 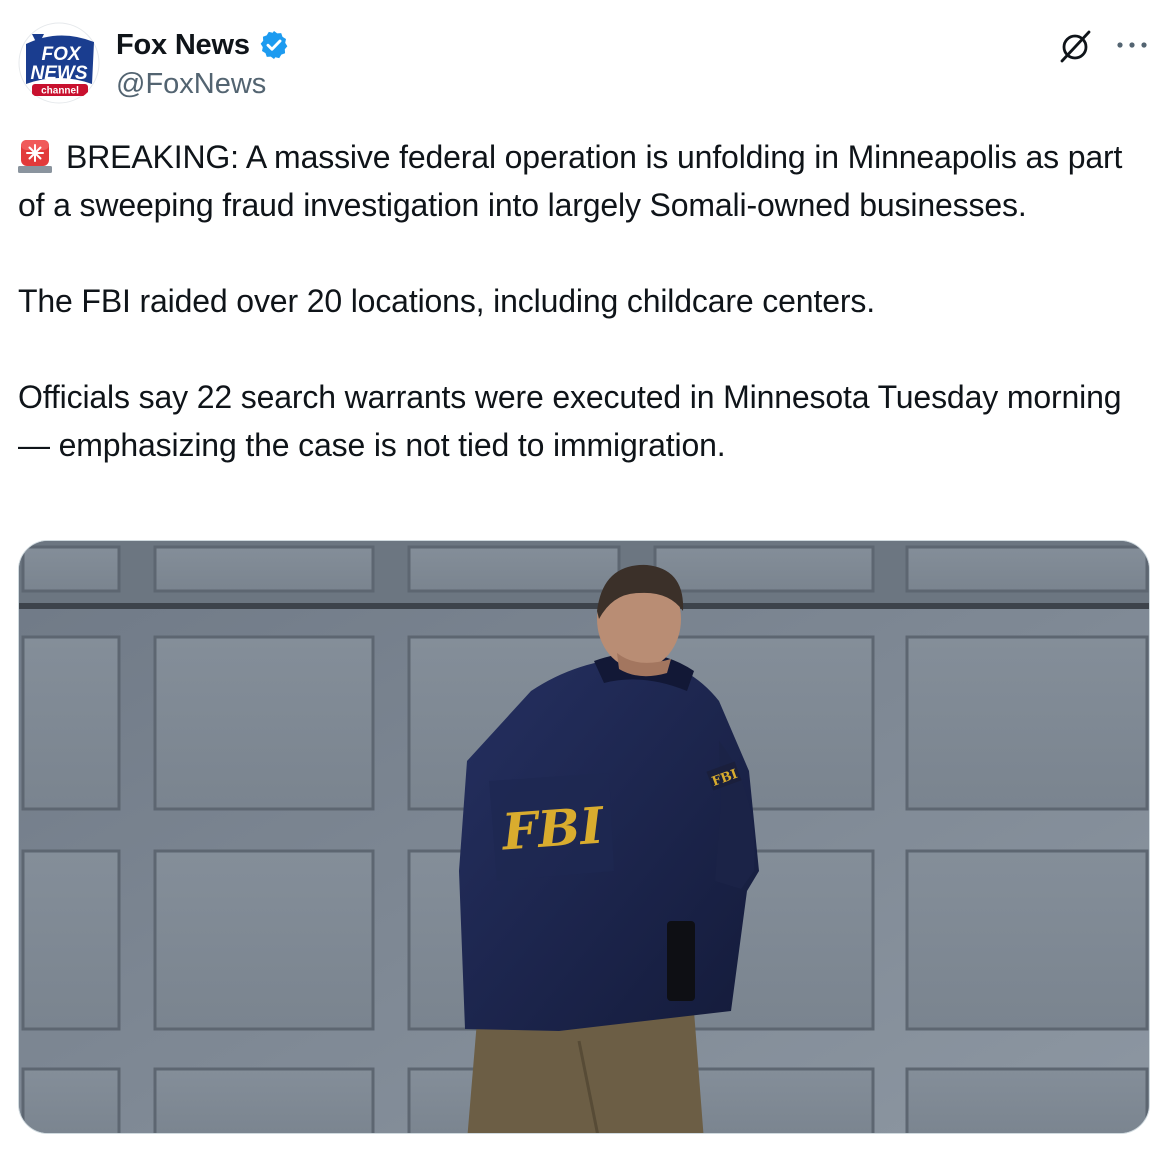 I want to click on author-avatar: FOX NEWS channel, so click(x=59, y=63).